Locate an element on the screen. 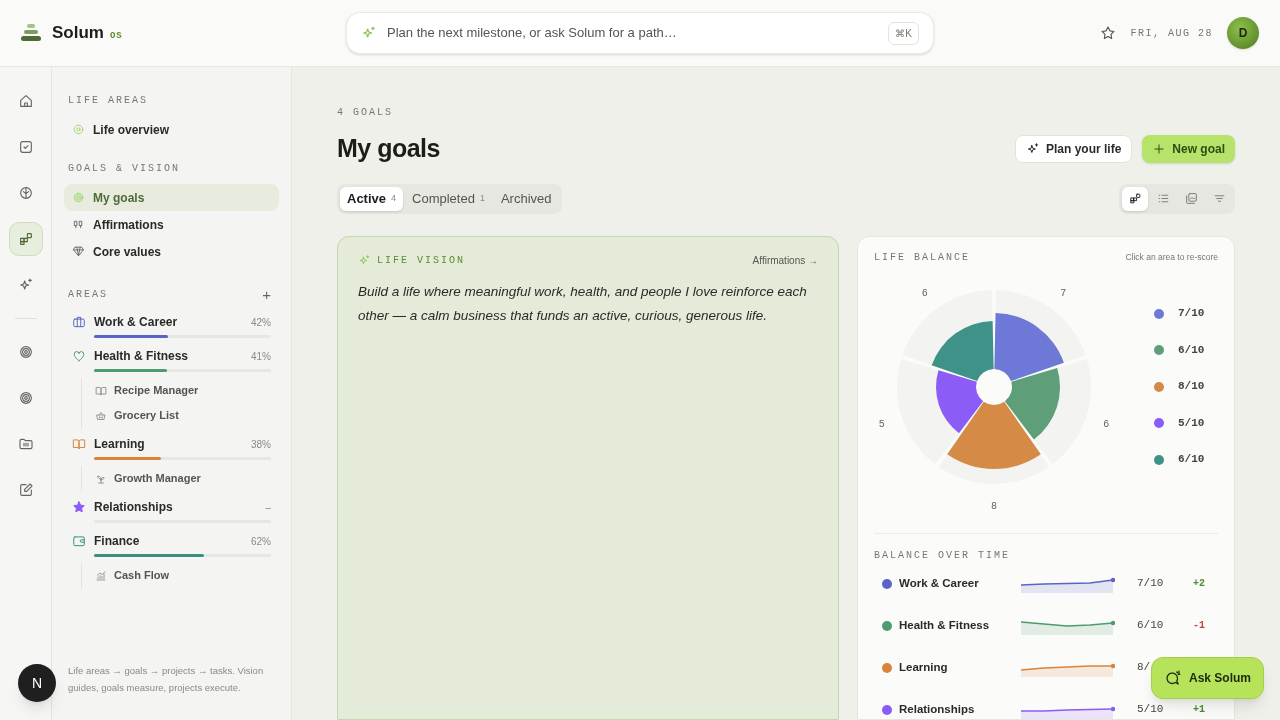  card-heading: LIFE BALANCE is located at coordinates (922, 257).